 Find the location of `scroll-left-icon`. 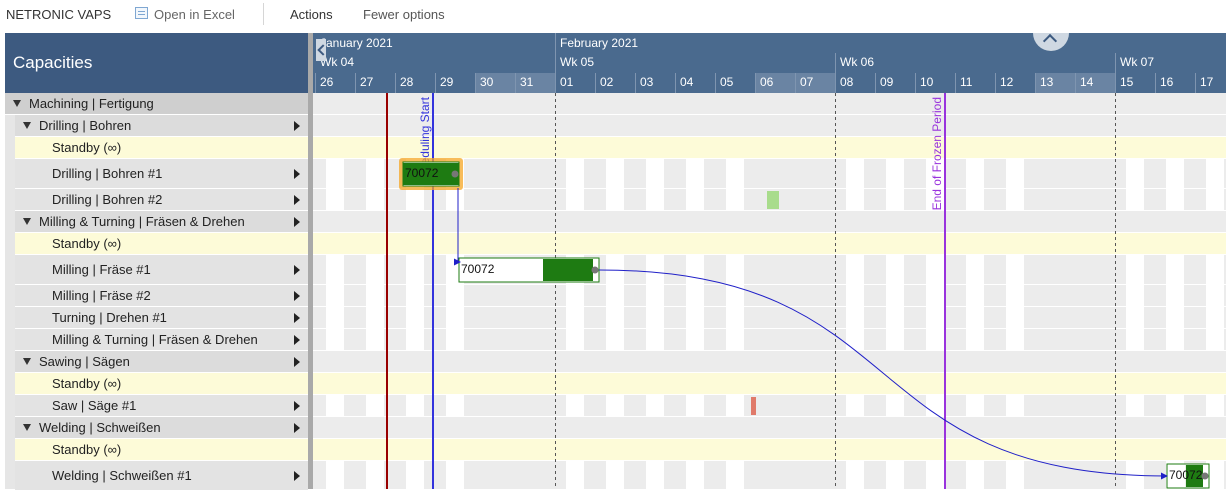

scroll-left-icon is located at coordinates (321, 50).